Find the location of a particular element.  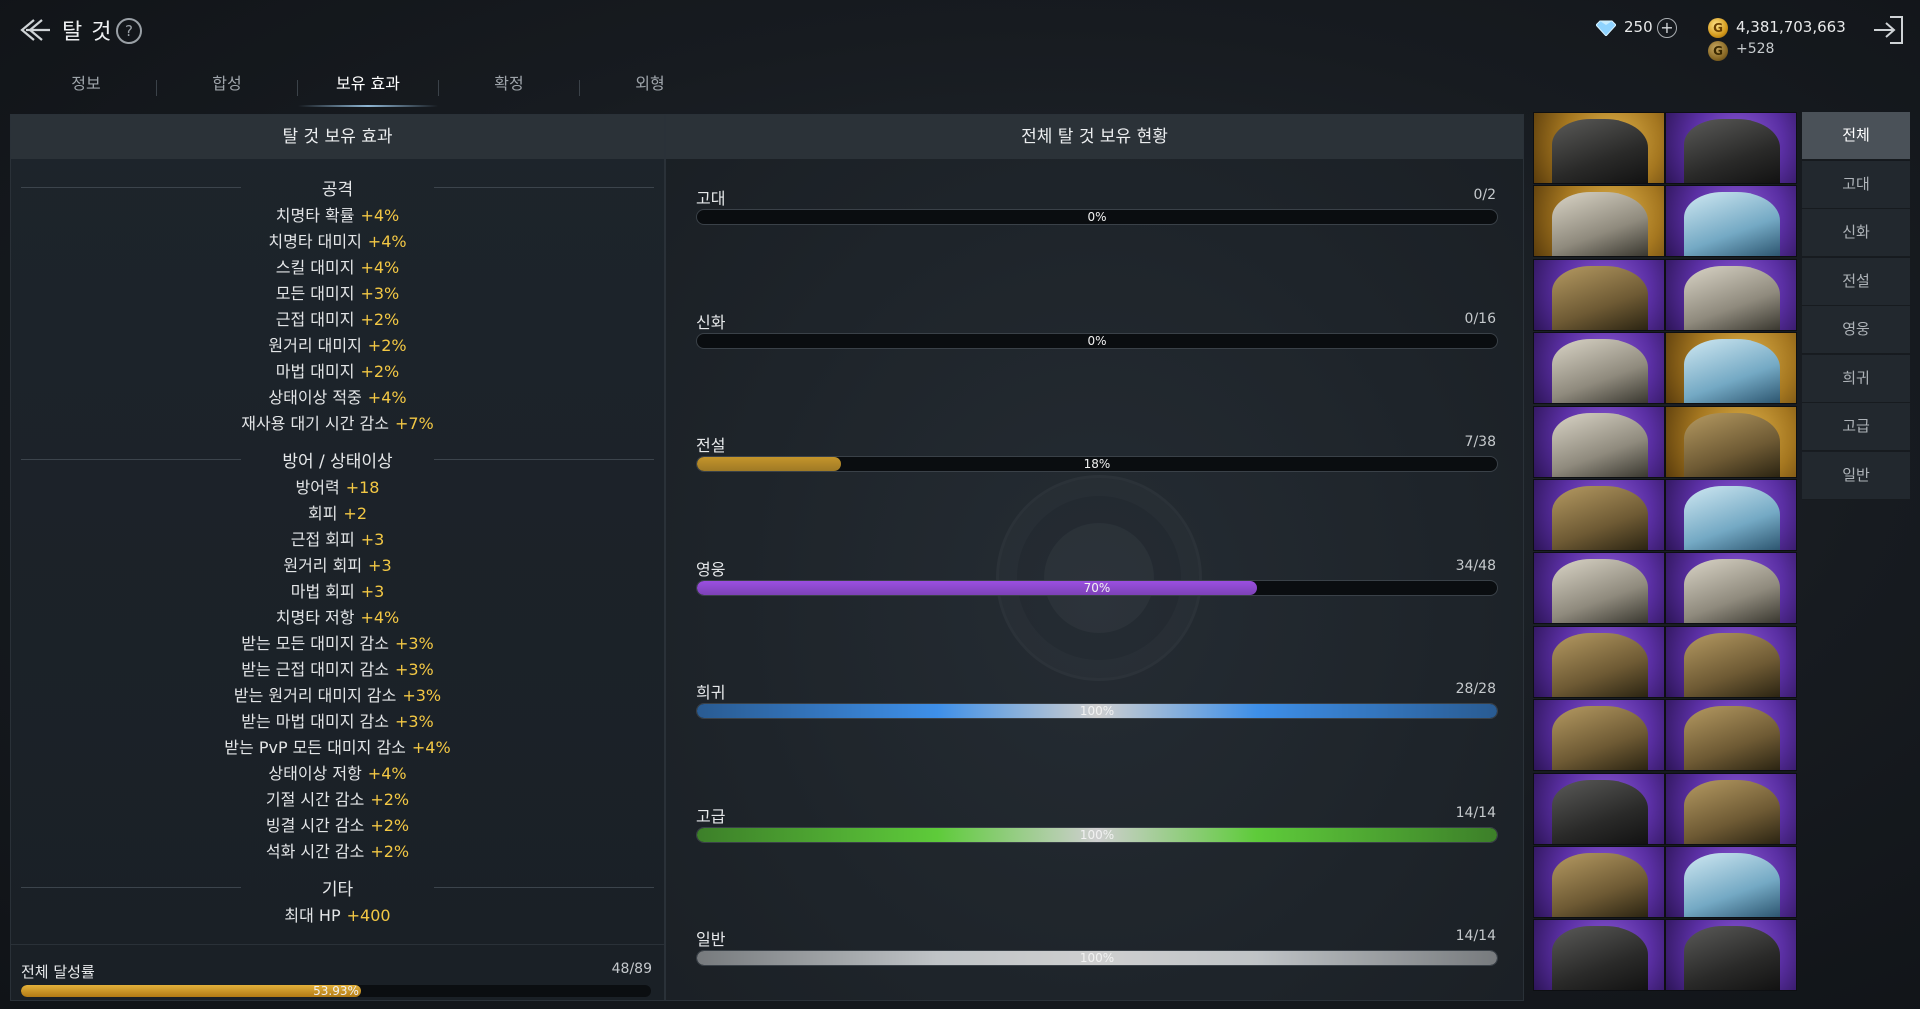

crimson-drake-mount-portrait is located at coordinates (1731, 808).